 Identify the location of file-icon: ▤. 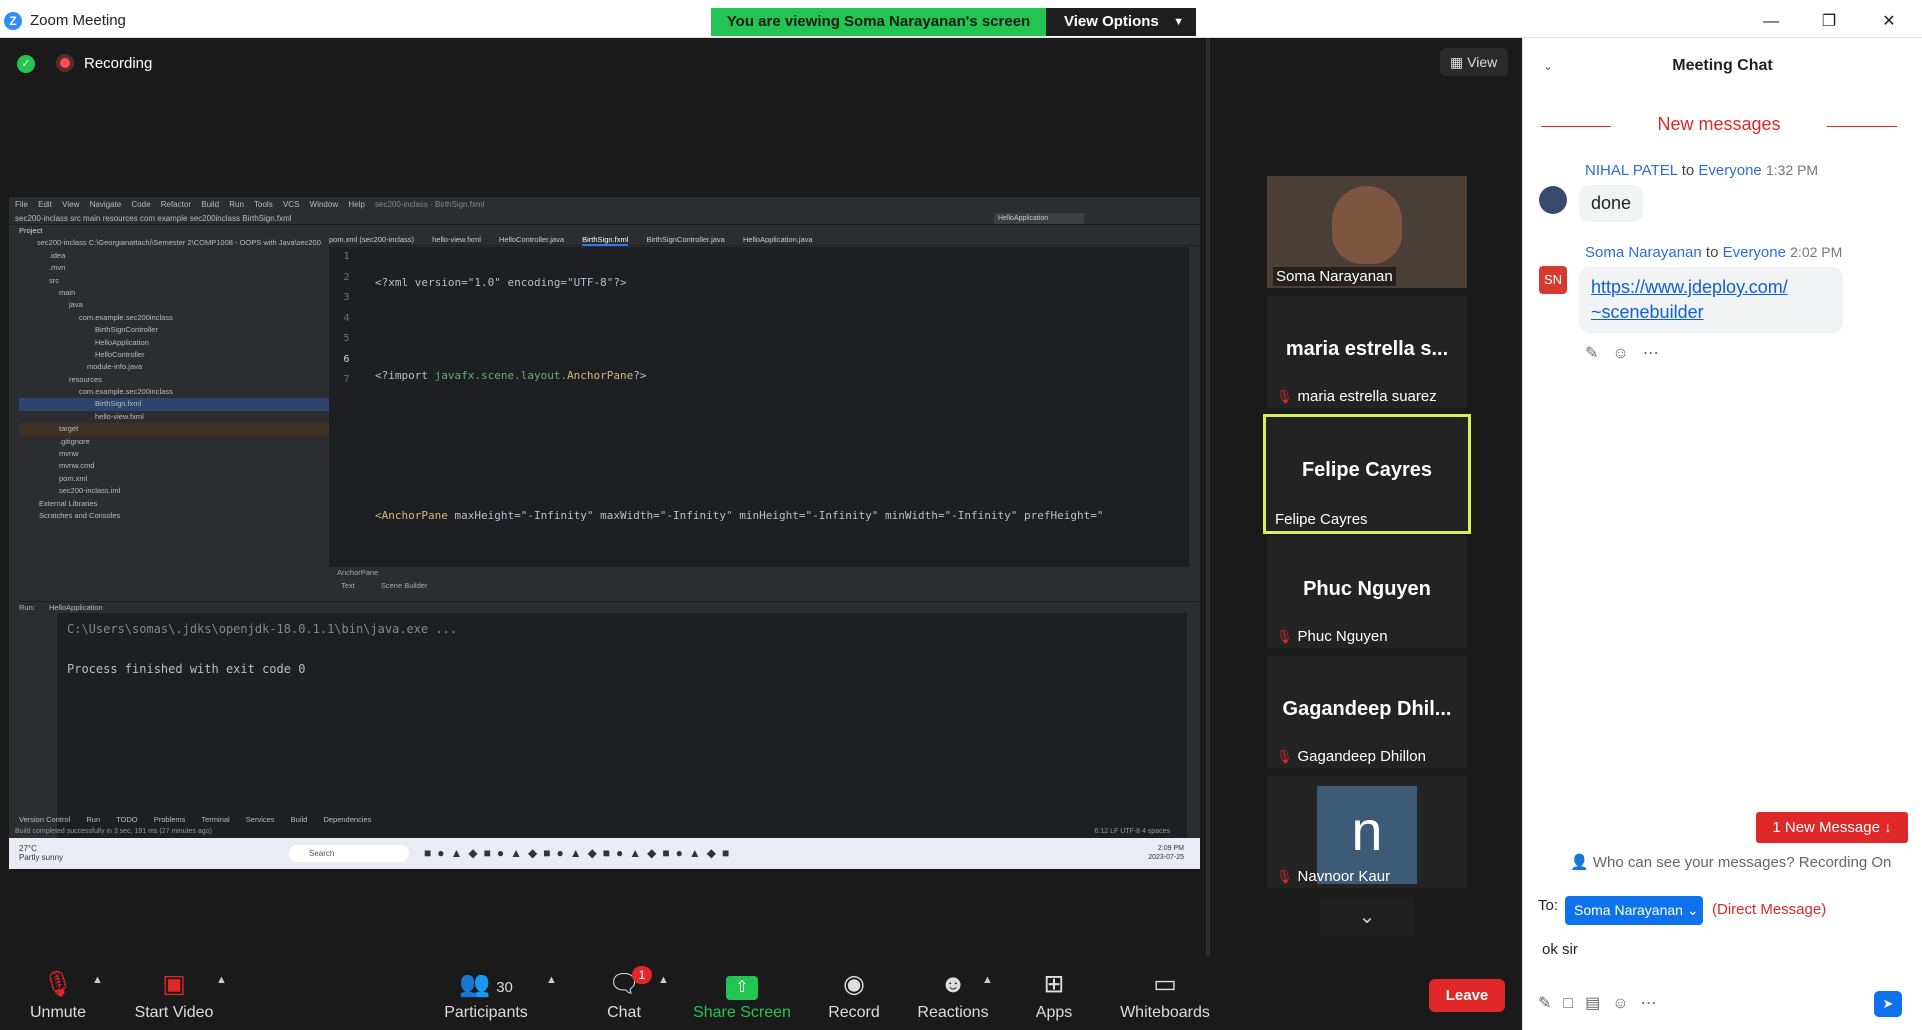
(1598, 1003).